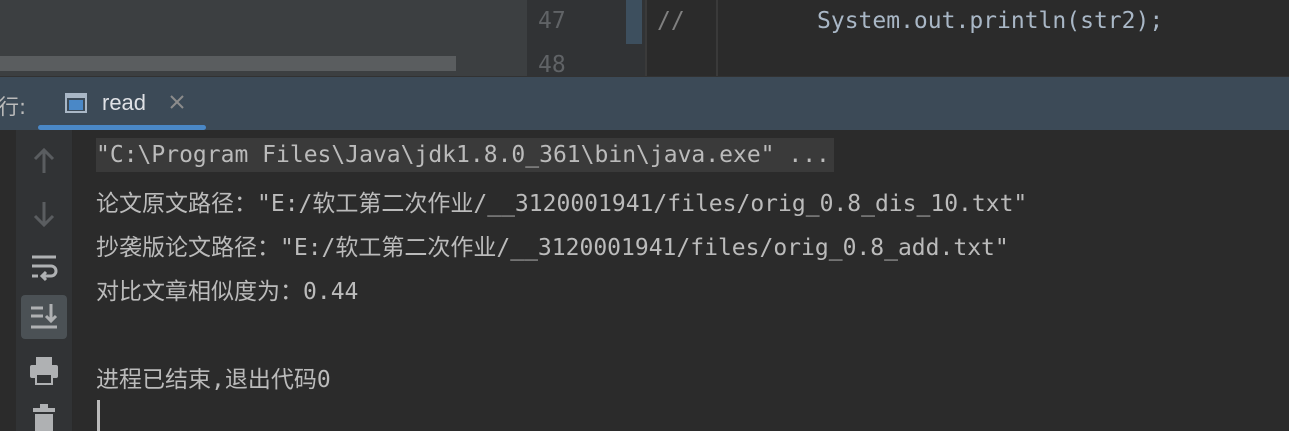 The width and height of the screenshot is (1289, 431). What do you see at coordinates (44, 317) in the screenshot?
I see `scroll-to-end-icon` at bounding box center [44, 317].